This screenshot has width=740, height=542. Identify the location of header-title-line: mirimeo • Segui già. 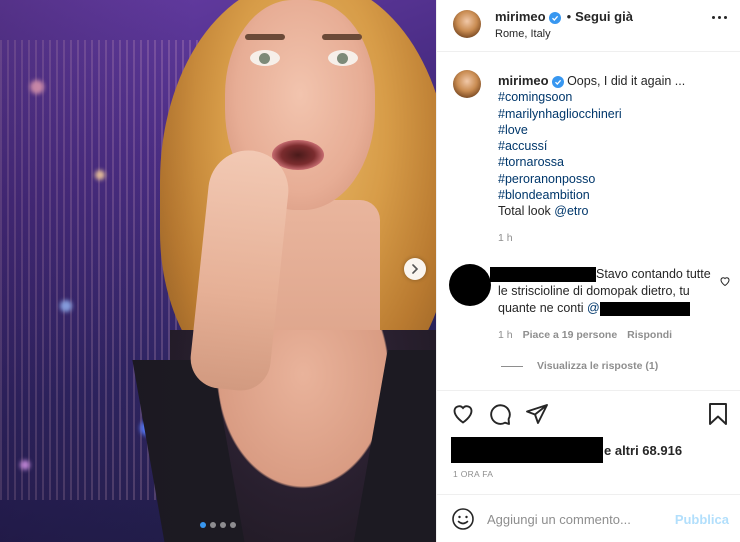
(564, 16).